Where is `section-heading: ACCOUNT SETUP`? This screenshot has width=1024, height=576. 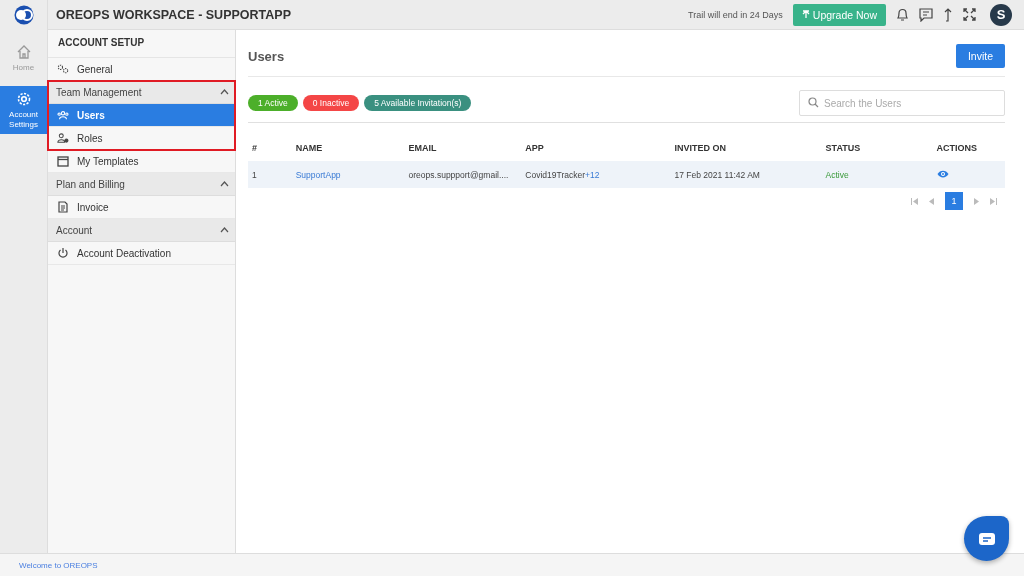
section-heading: ACCOUNT SETUP is located at coordinates (141, 44).